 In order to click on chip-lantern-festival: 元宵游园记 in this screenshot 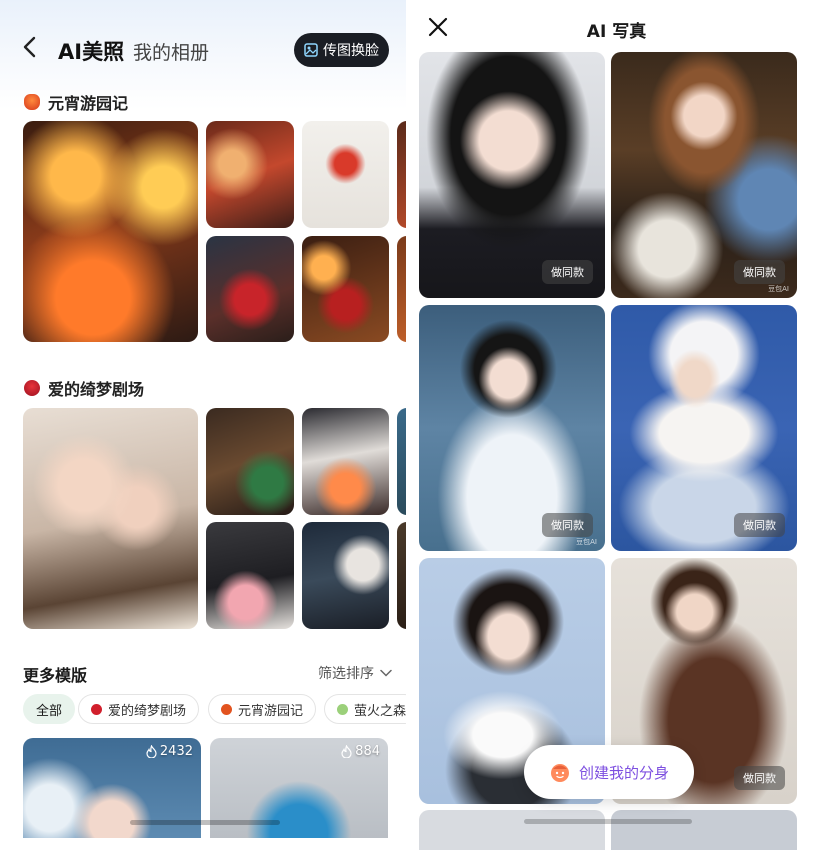, I will do `click(262, 709)`.